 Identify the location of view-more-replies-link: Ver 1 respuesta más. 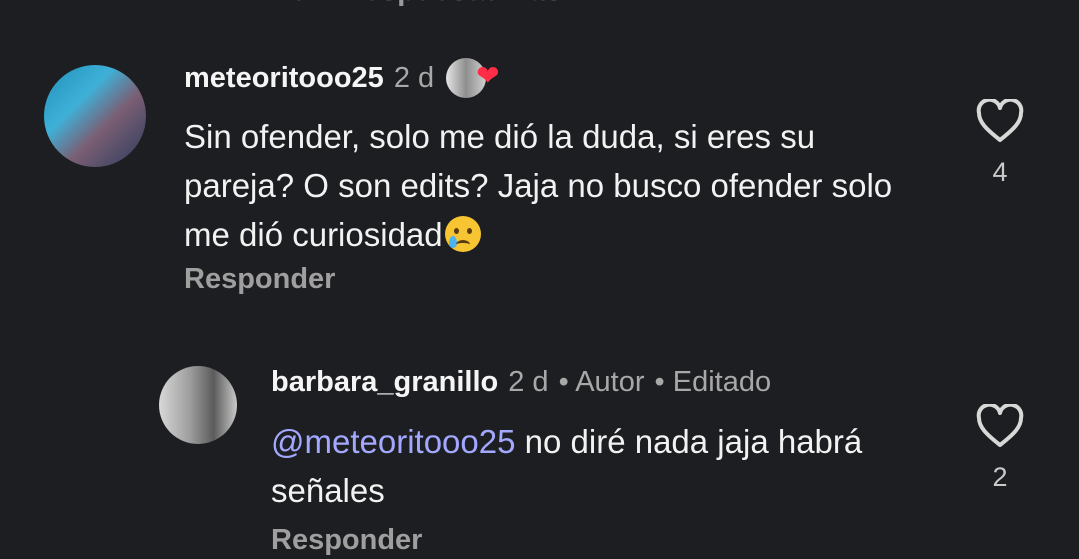
(417, 4).